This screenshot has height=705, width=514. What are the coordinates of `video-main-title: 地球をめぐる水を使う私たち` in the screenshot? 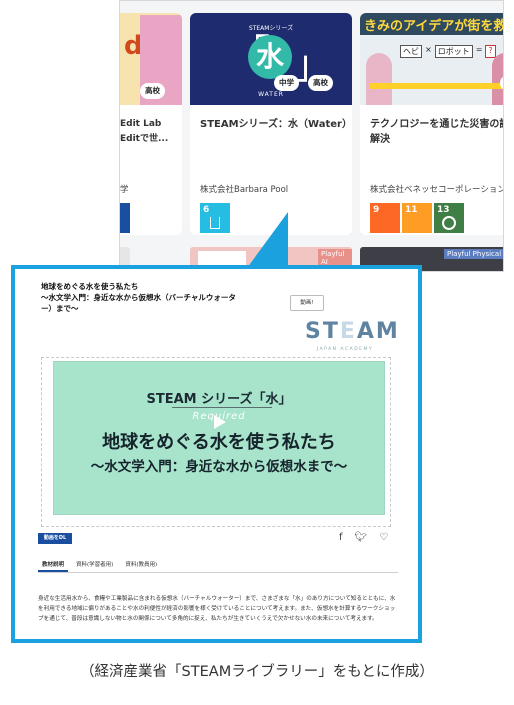 It's located at (219, 442).